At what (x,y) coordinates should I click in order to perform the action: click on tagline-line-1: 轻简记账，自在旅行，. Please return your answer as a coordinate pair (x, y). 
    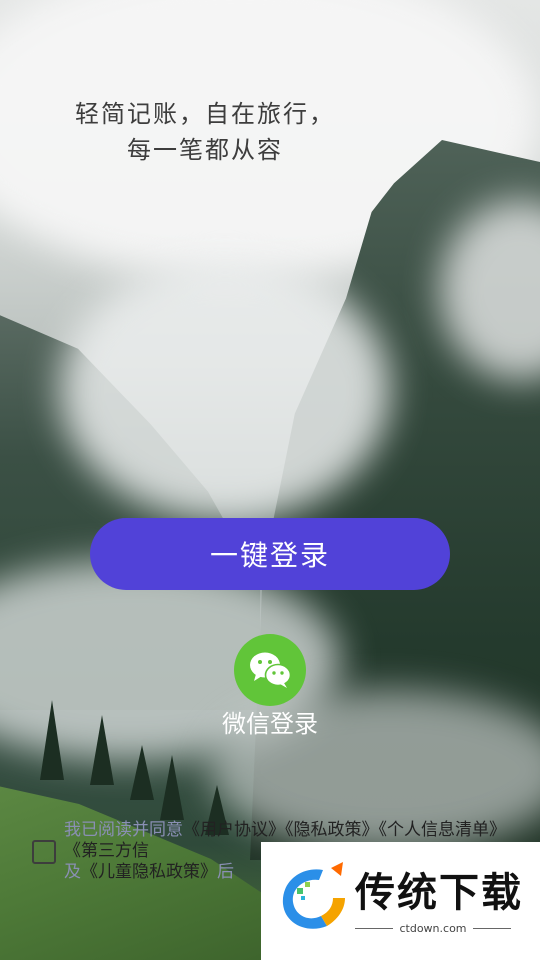
    Looking at the image, I should click on (205, 114).